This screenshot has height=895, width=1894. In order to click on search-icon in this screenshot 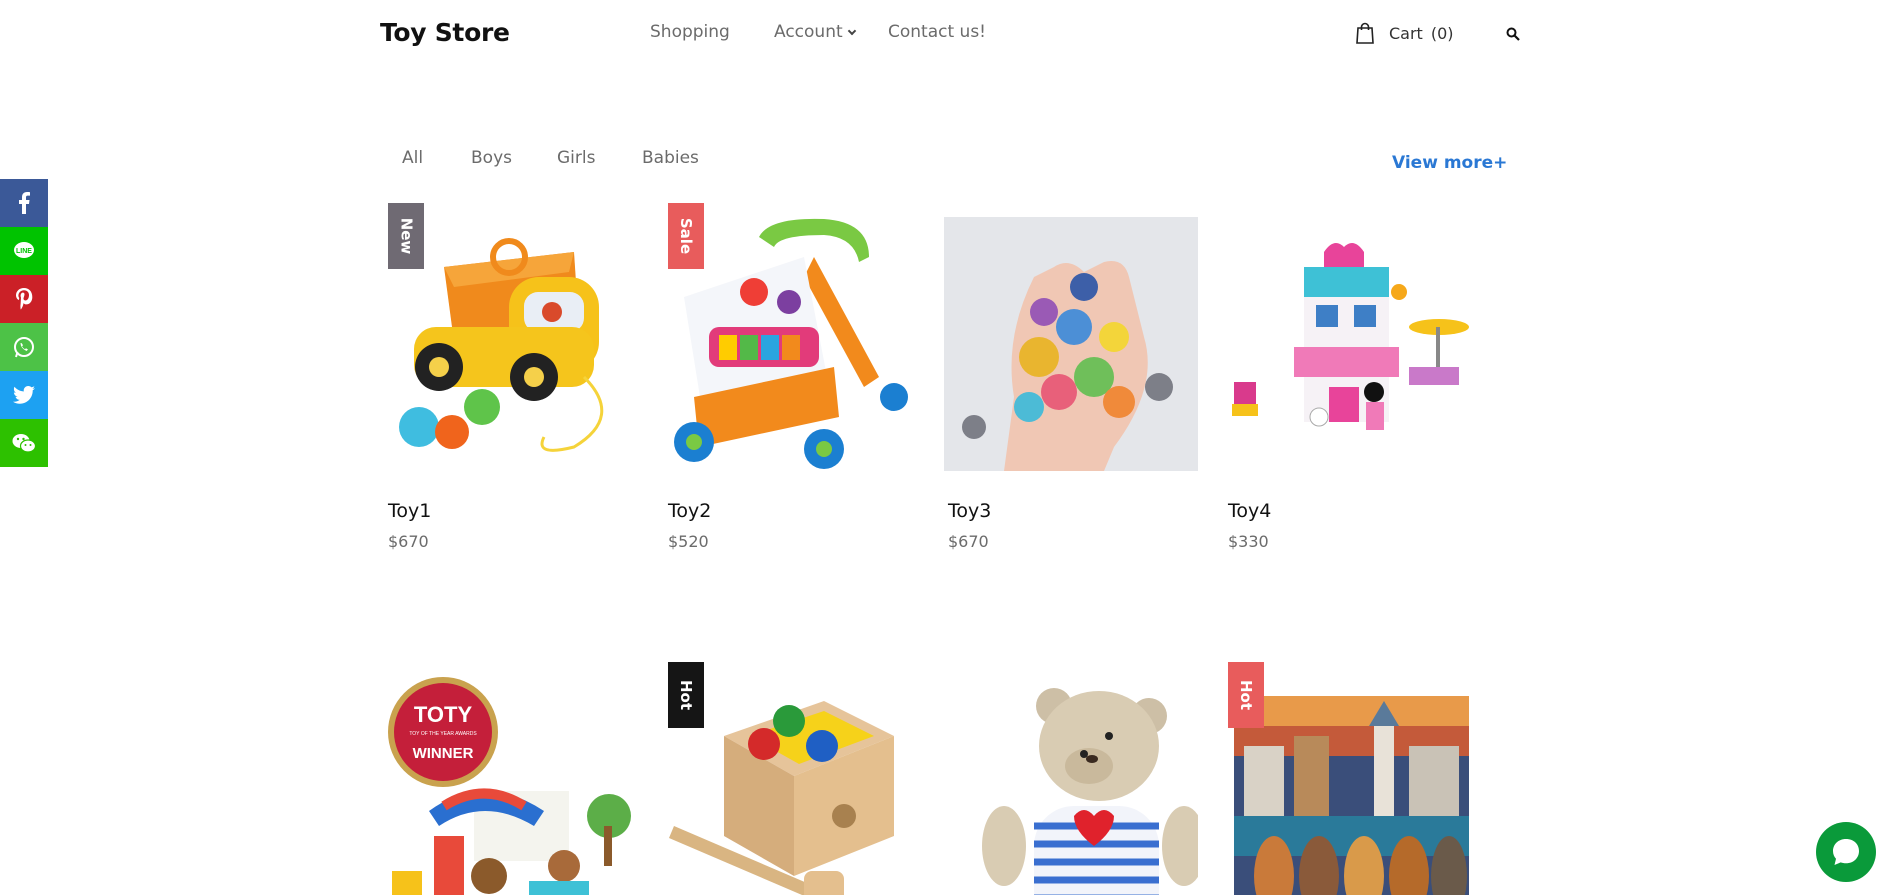, I will do `click(1513, 34)`.